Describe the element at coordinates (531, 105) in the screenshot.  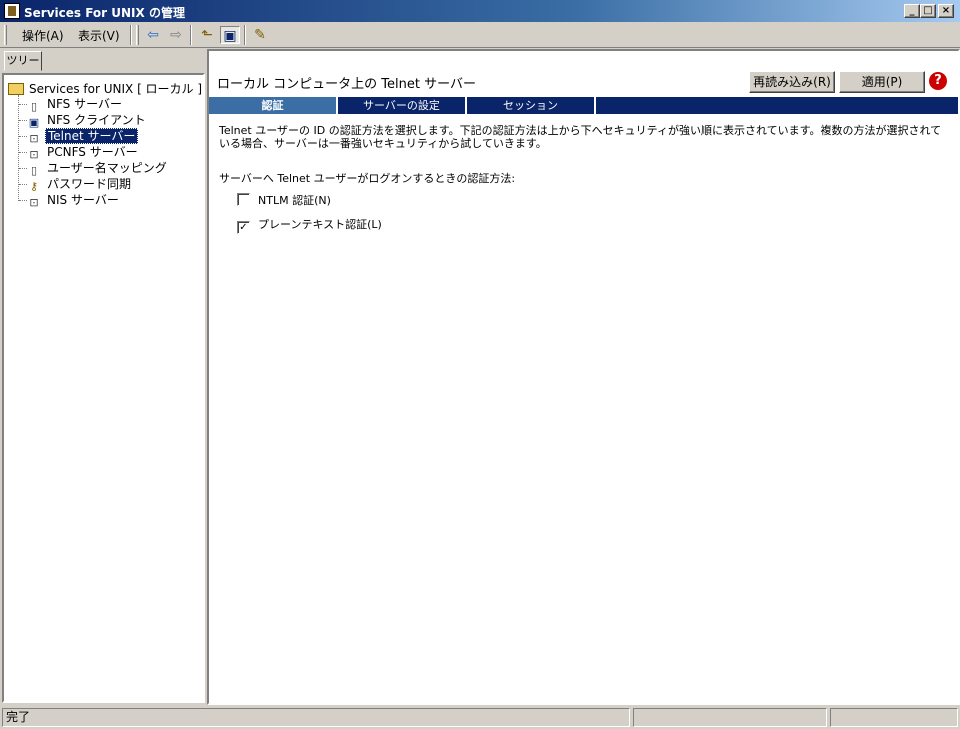
I see `tab-sessions: セッション` at that location.